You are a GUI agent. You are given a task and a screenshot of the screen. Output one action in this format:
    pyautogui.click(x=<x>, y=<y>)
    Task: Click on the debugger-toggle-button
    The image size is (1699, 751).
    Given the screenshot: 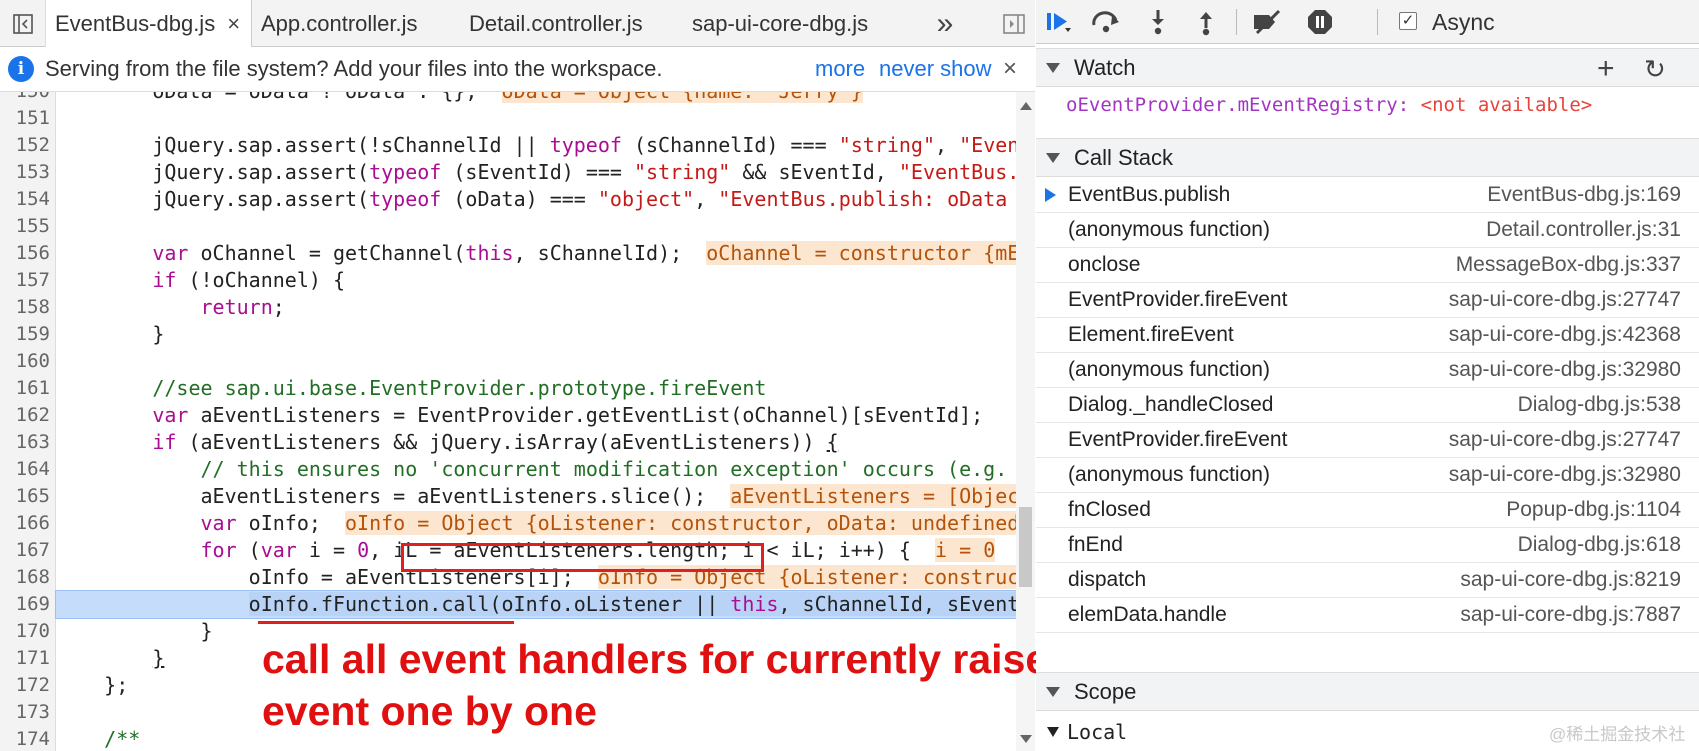 What is the action you would take?
    pyautogui.click(x=1013, y=23)
    